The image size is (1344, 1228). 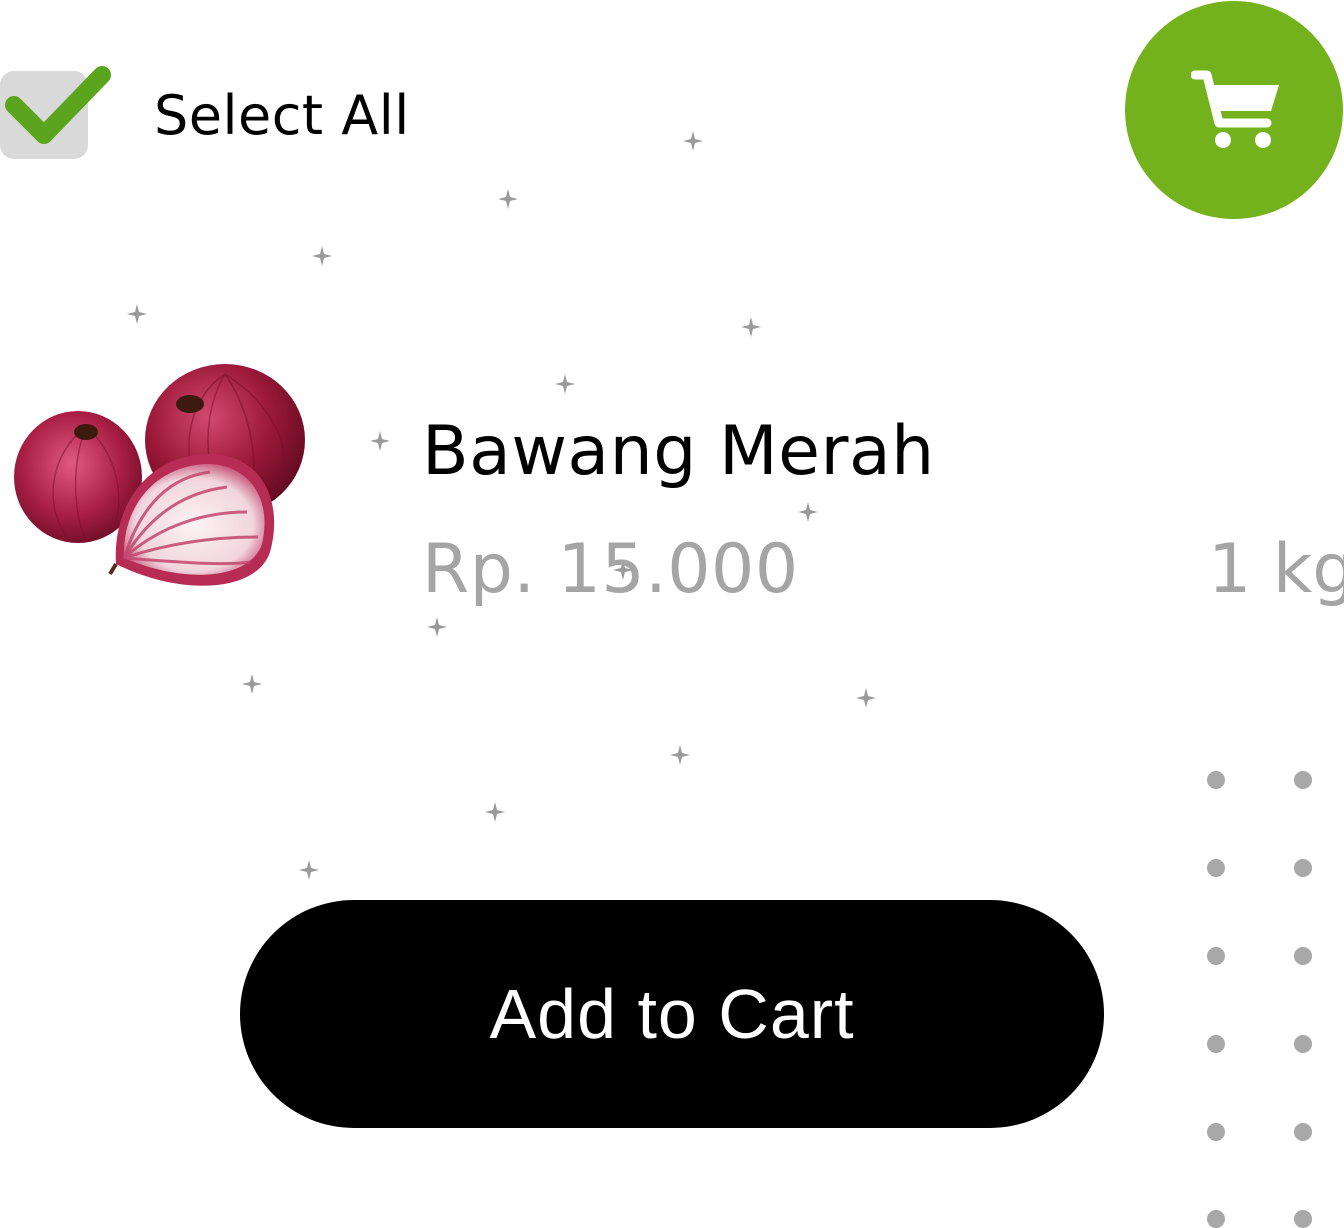 I want to click on check-icon, so click(x=58, y=105).